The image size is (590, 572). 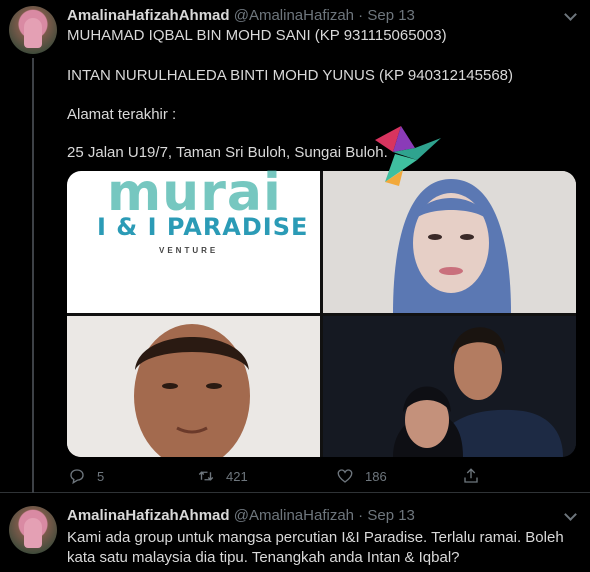 I want to click on media-image-couple, so click(x=449, y=386).